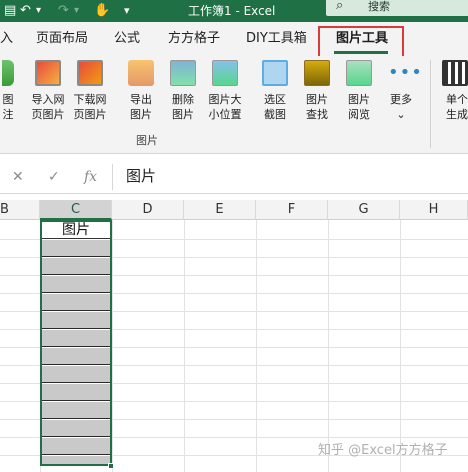 This screenshot has width=468, height=472. I want to click on picture-annotate-button: 图 注, so click(8, 91).